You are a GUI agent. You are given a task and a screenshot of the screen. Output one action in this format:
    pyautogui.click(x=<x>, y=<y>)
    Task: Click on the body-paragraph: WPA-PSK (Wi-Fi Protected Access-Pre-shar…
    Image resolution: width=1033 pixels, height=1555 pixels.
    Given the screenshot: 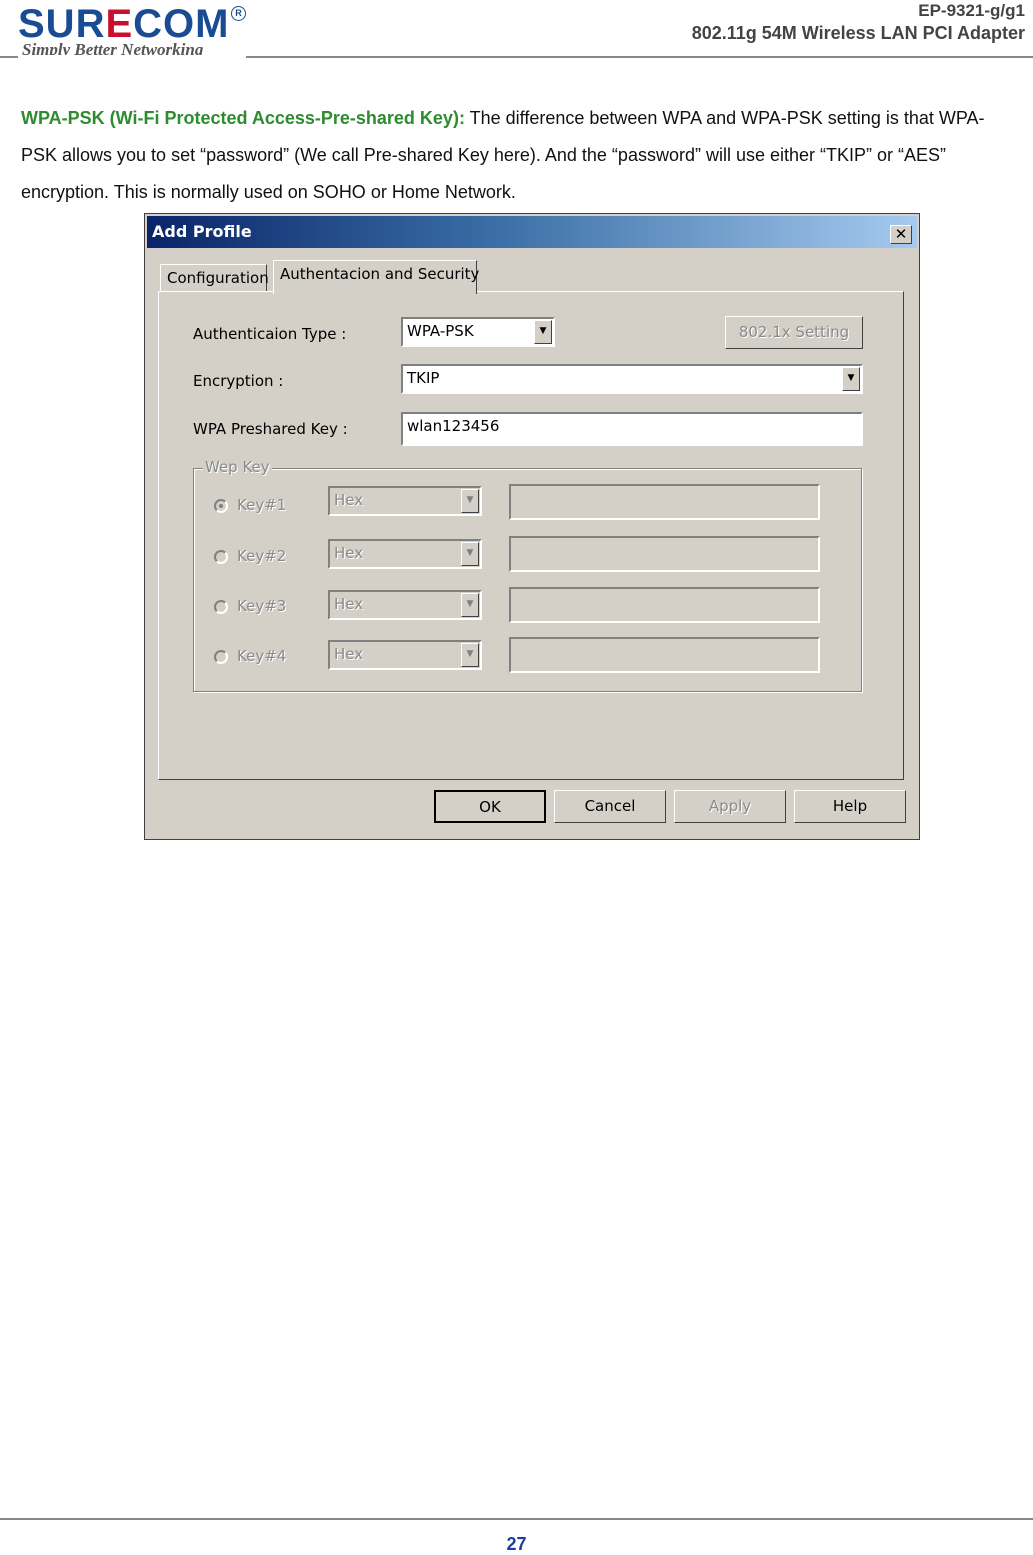 What is the action you would take?
    pyautogui.click(x=516, y=155)
    